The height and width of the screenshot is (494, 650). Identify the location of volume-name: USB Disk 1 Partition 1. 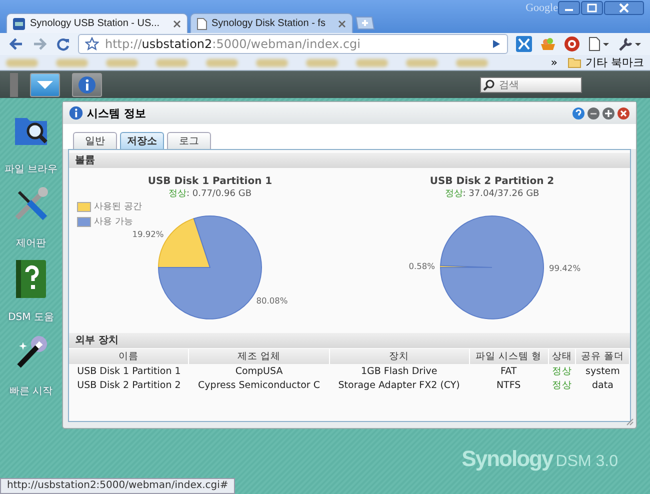
(210, 181).